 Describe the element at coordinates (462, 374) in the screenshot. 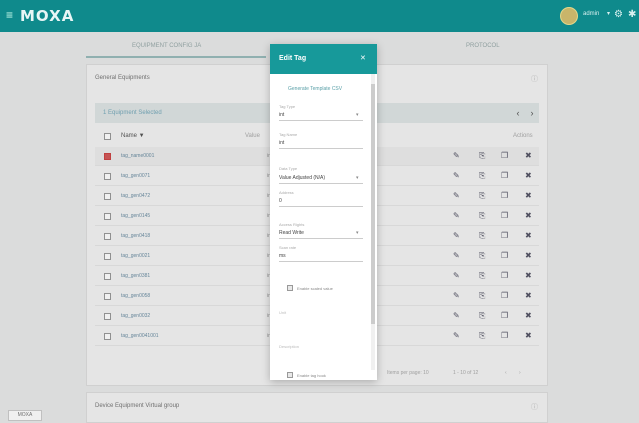

I see `pagination: Items per page: 10 1 - 10 of 12 ‹ ›` at that location.